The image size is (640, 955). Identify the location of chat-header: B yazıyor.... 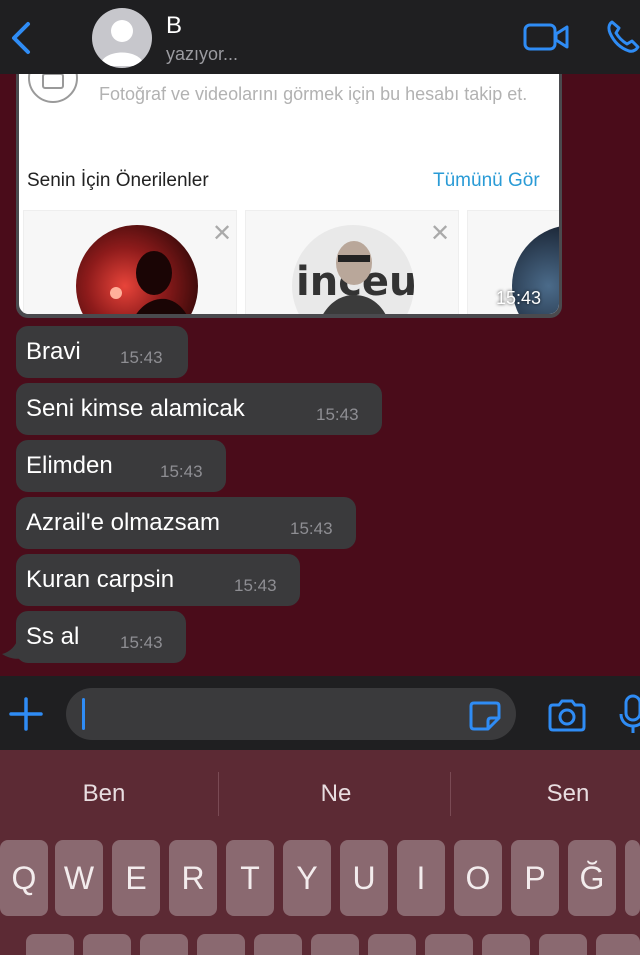
(320, 37).